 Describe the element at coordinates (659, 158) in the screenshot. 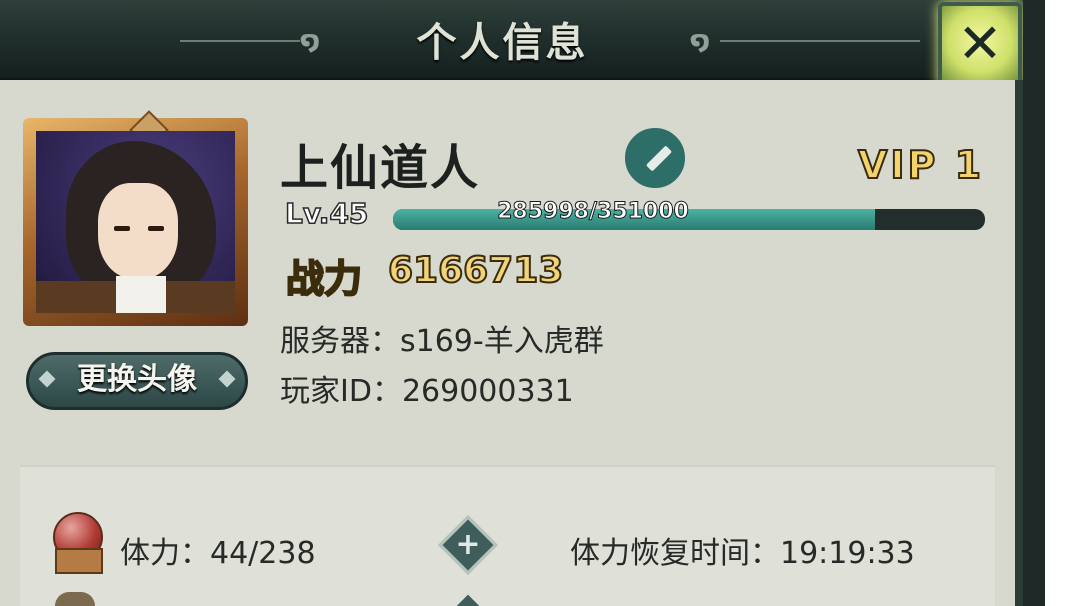

I see `pencil-icon` at that location.